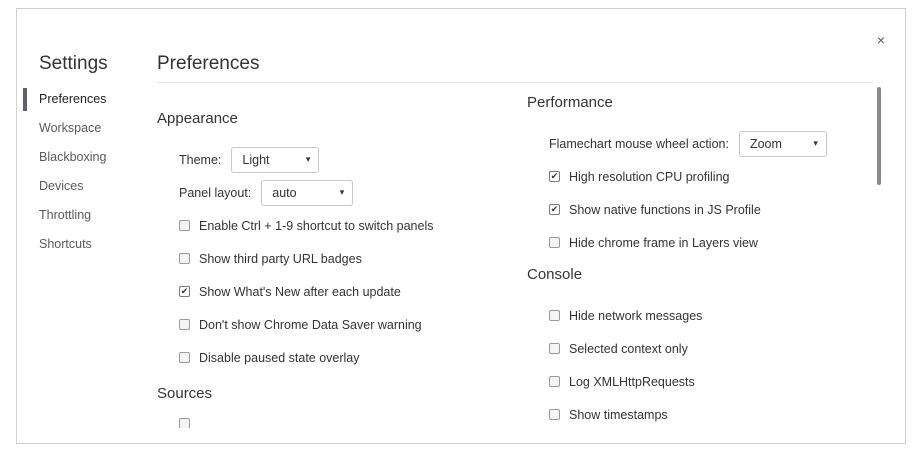  What do you see at coordinates (515, 82) in the screenshot?
I see `title-divider` at bounding box center [515, 82].